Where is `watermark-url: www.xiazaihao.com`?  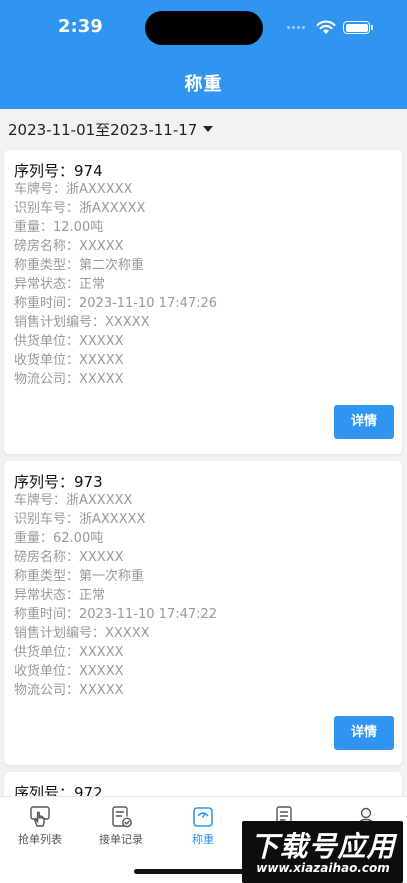 watermark-url: www.xiazaihao.com is located at coordinates (323, 868).